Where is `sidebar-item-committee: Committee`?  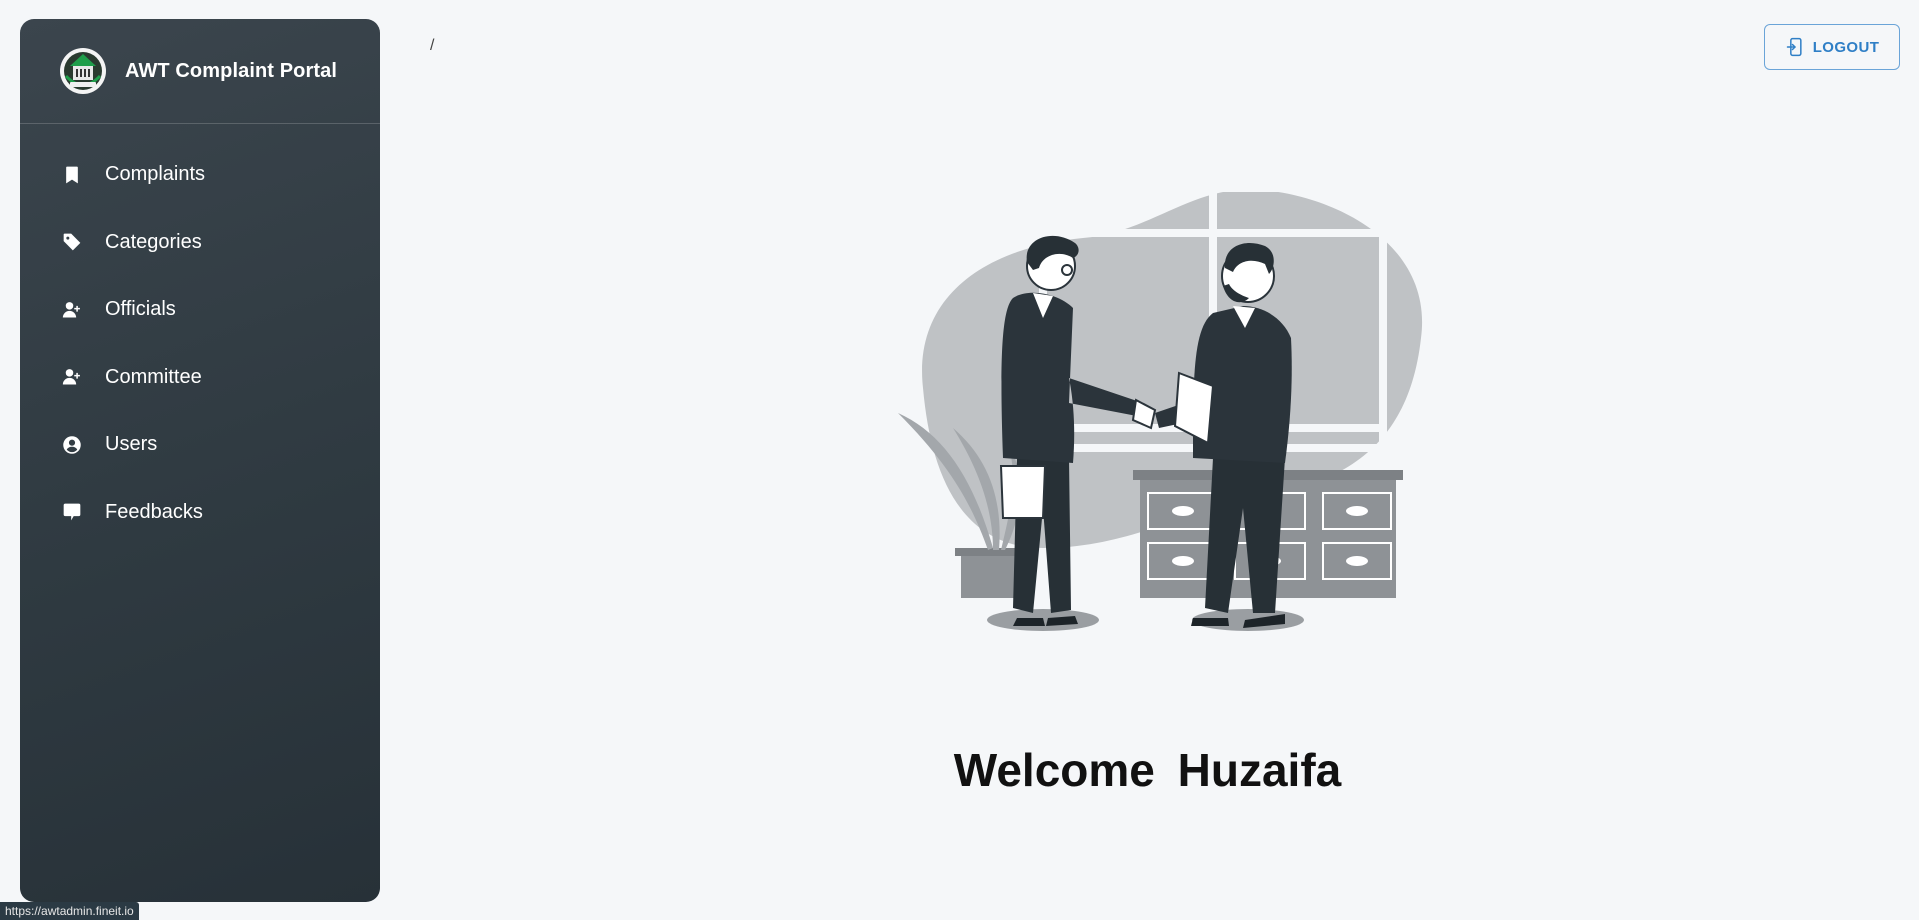
sidebar-item-committee: Committee is located at coordinates (200, 378).